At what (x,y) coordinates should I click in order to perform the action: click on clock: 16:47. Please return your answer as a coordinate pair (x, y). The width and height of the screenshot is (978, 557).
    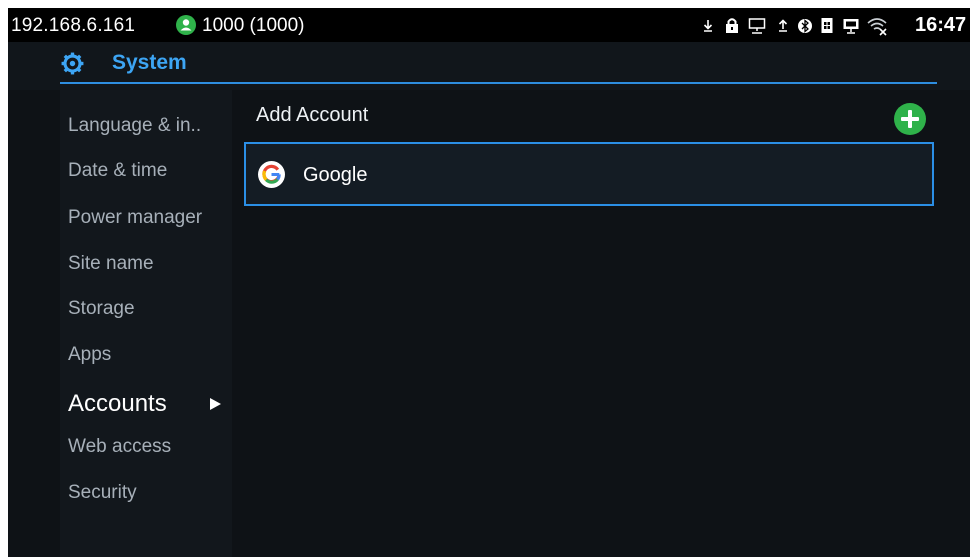
    Looking at the image, I should click on (941, 25).